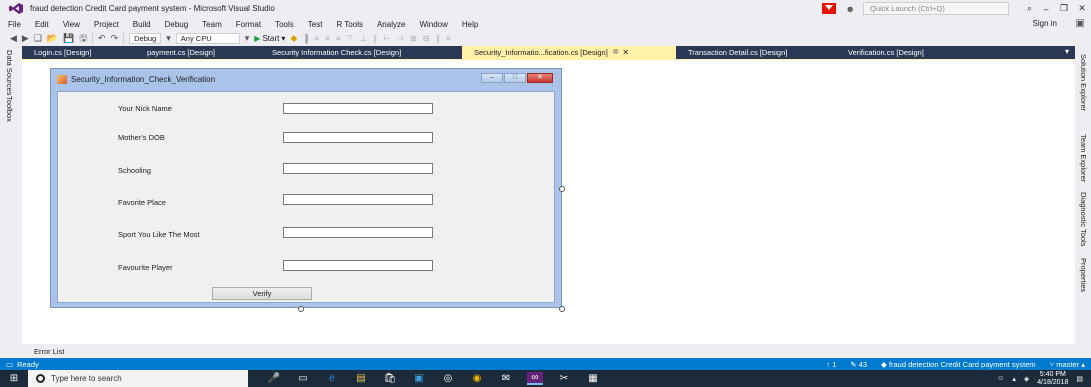 The height and width of the screenshot is (387, 1091). I want to click on browser-link-icon: ◆, so click(293, 38).